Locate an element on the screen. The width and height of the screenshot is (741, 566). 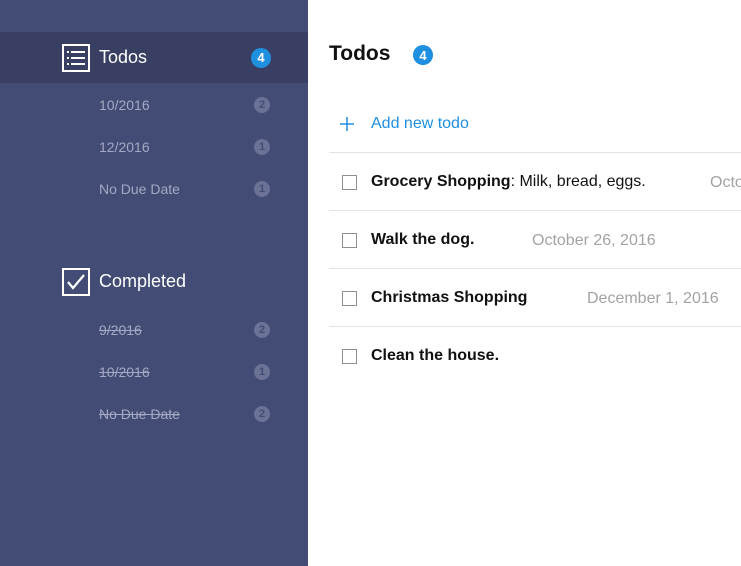
sidebar-completed-group-no-due-date: No Due Date 2 is located at coordinates (154, 414).